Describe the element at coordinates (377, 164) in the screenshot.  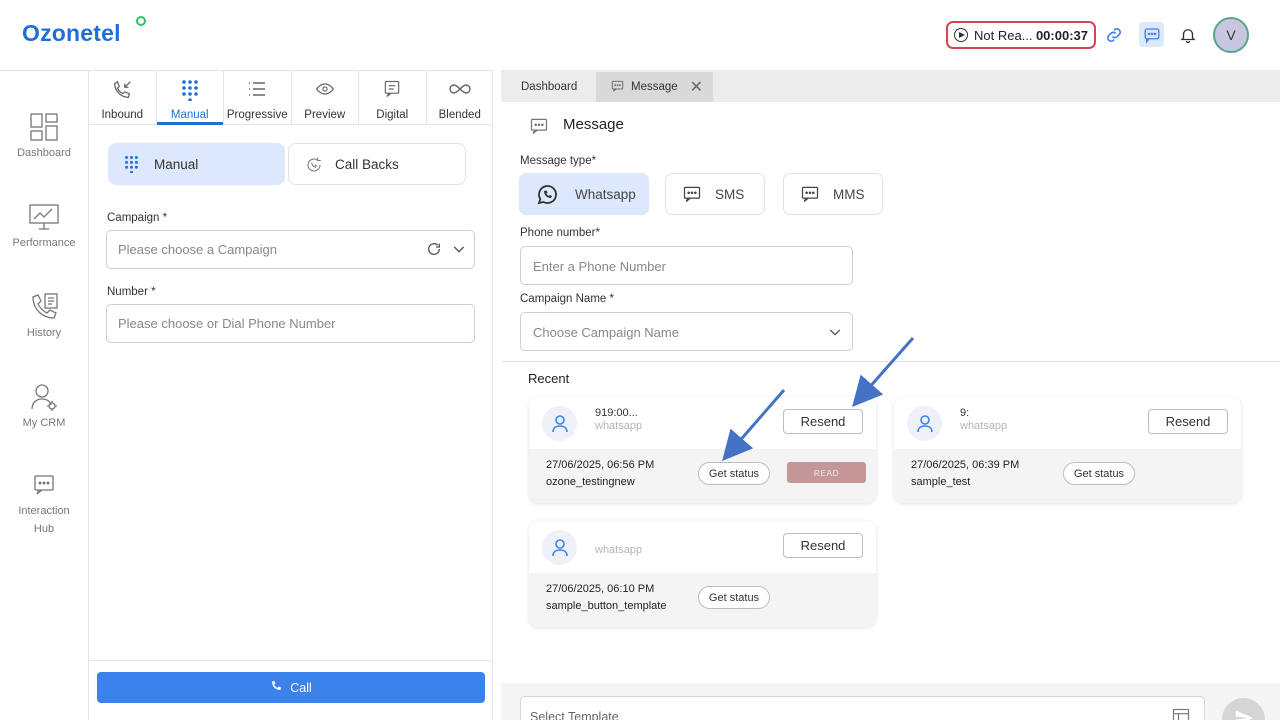
I see `call-backs-button: Call Backs` at that location.